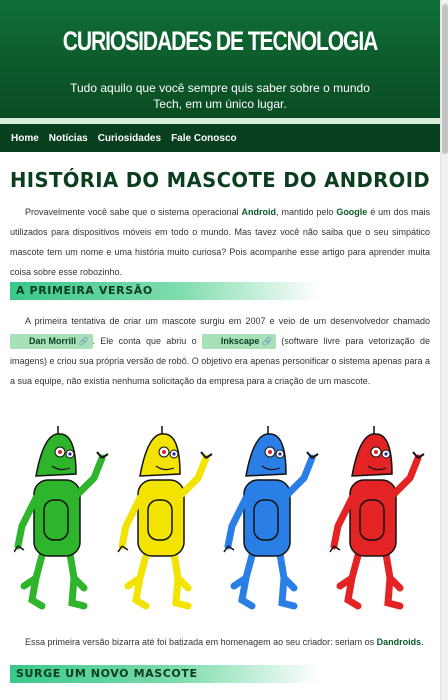 The width and height of the screenshot is (448, 700). I want to click on dan-morrill-label: Dan Morrill, so click(53, 341).